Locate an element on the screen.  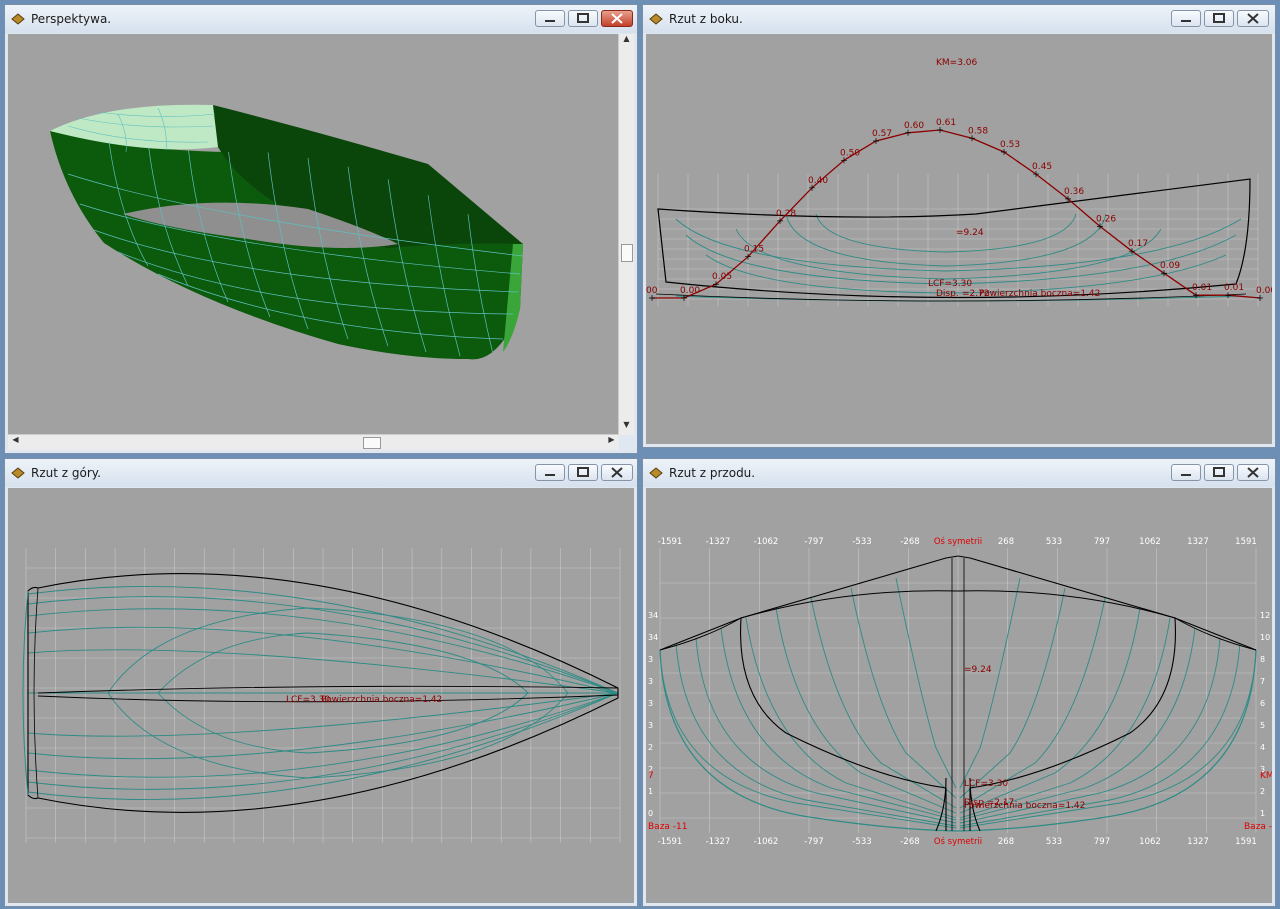
edge-label: 10 is located at coordinates (1265, 637).